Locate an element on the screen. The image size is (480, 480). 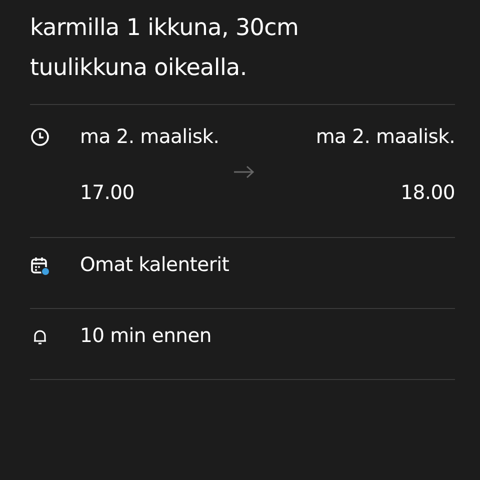
end-time: 18.00 is located at coordinates (427, 193).